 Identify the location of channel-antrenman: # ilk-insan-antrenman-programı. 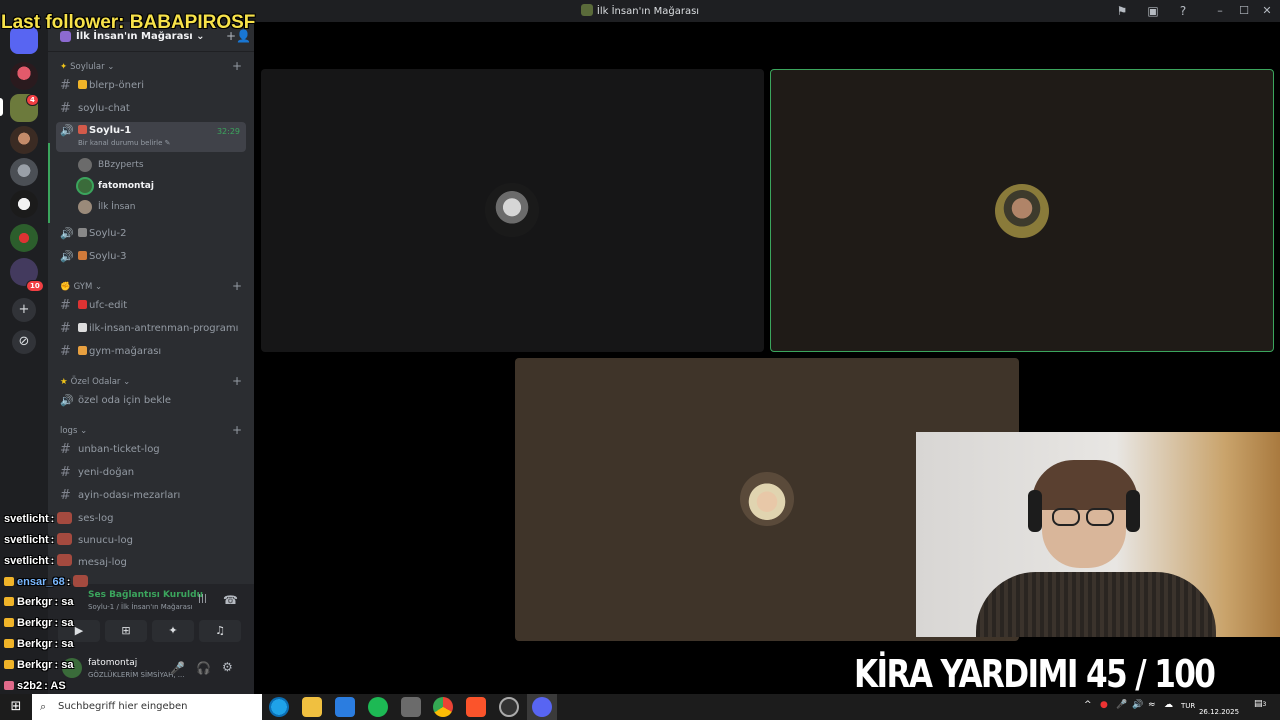
(151, 329).